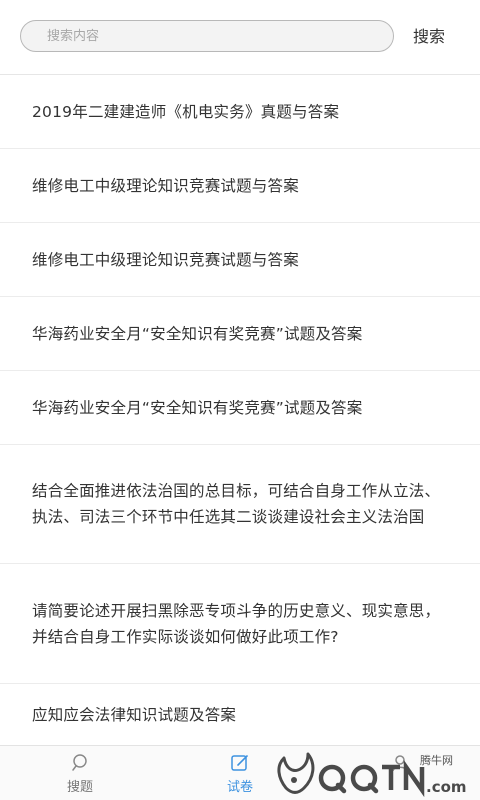  I want to click on nav-profile, so click(400, 773).